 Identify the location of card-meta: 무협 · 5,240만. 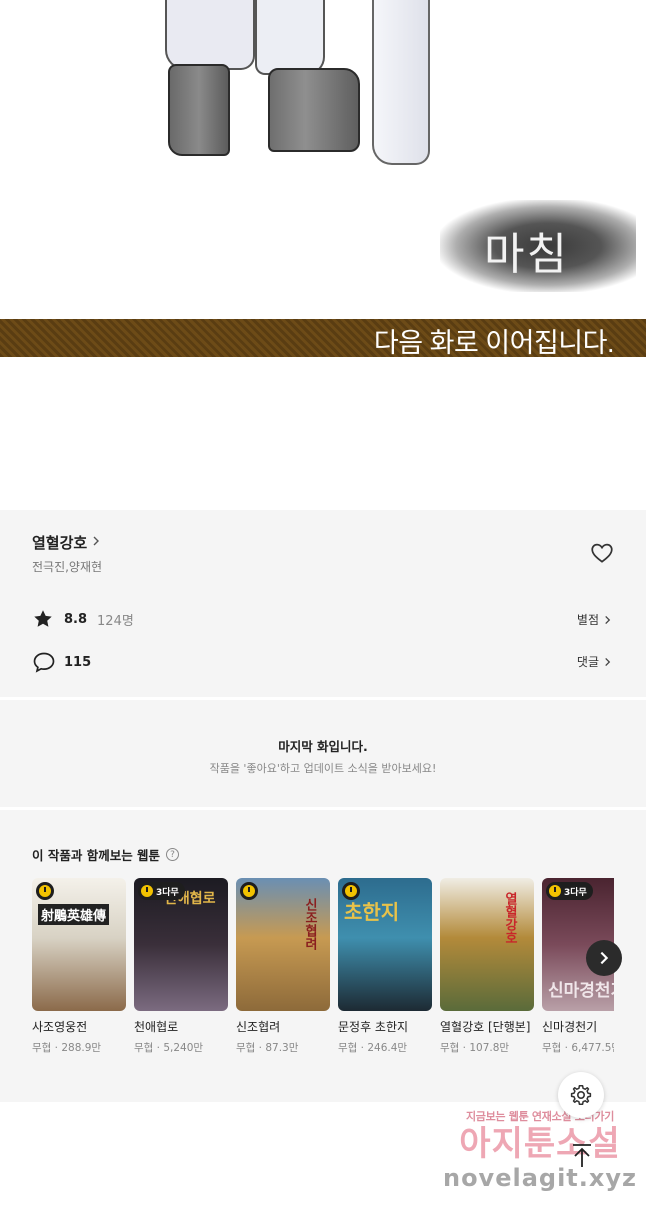
(169, 1048).